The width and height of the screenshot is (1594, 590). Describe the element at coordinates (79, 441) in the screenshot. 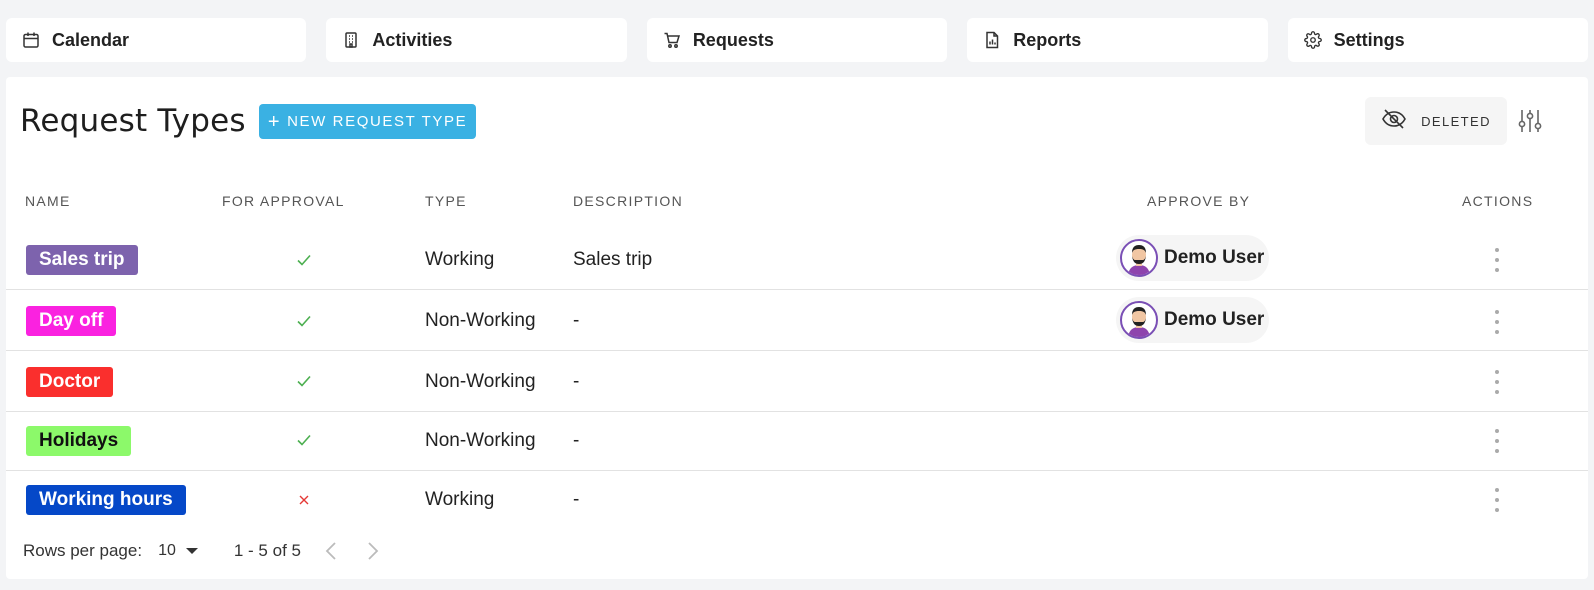

I see `request-type-chip: Holidays` at that location.